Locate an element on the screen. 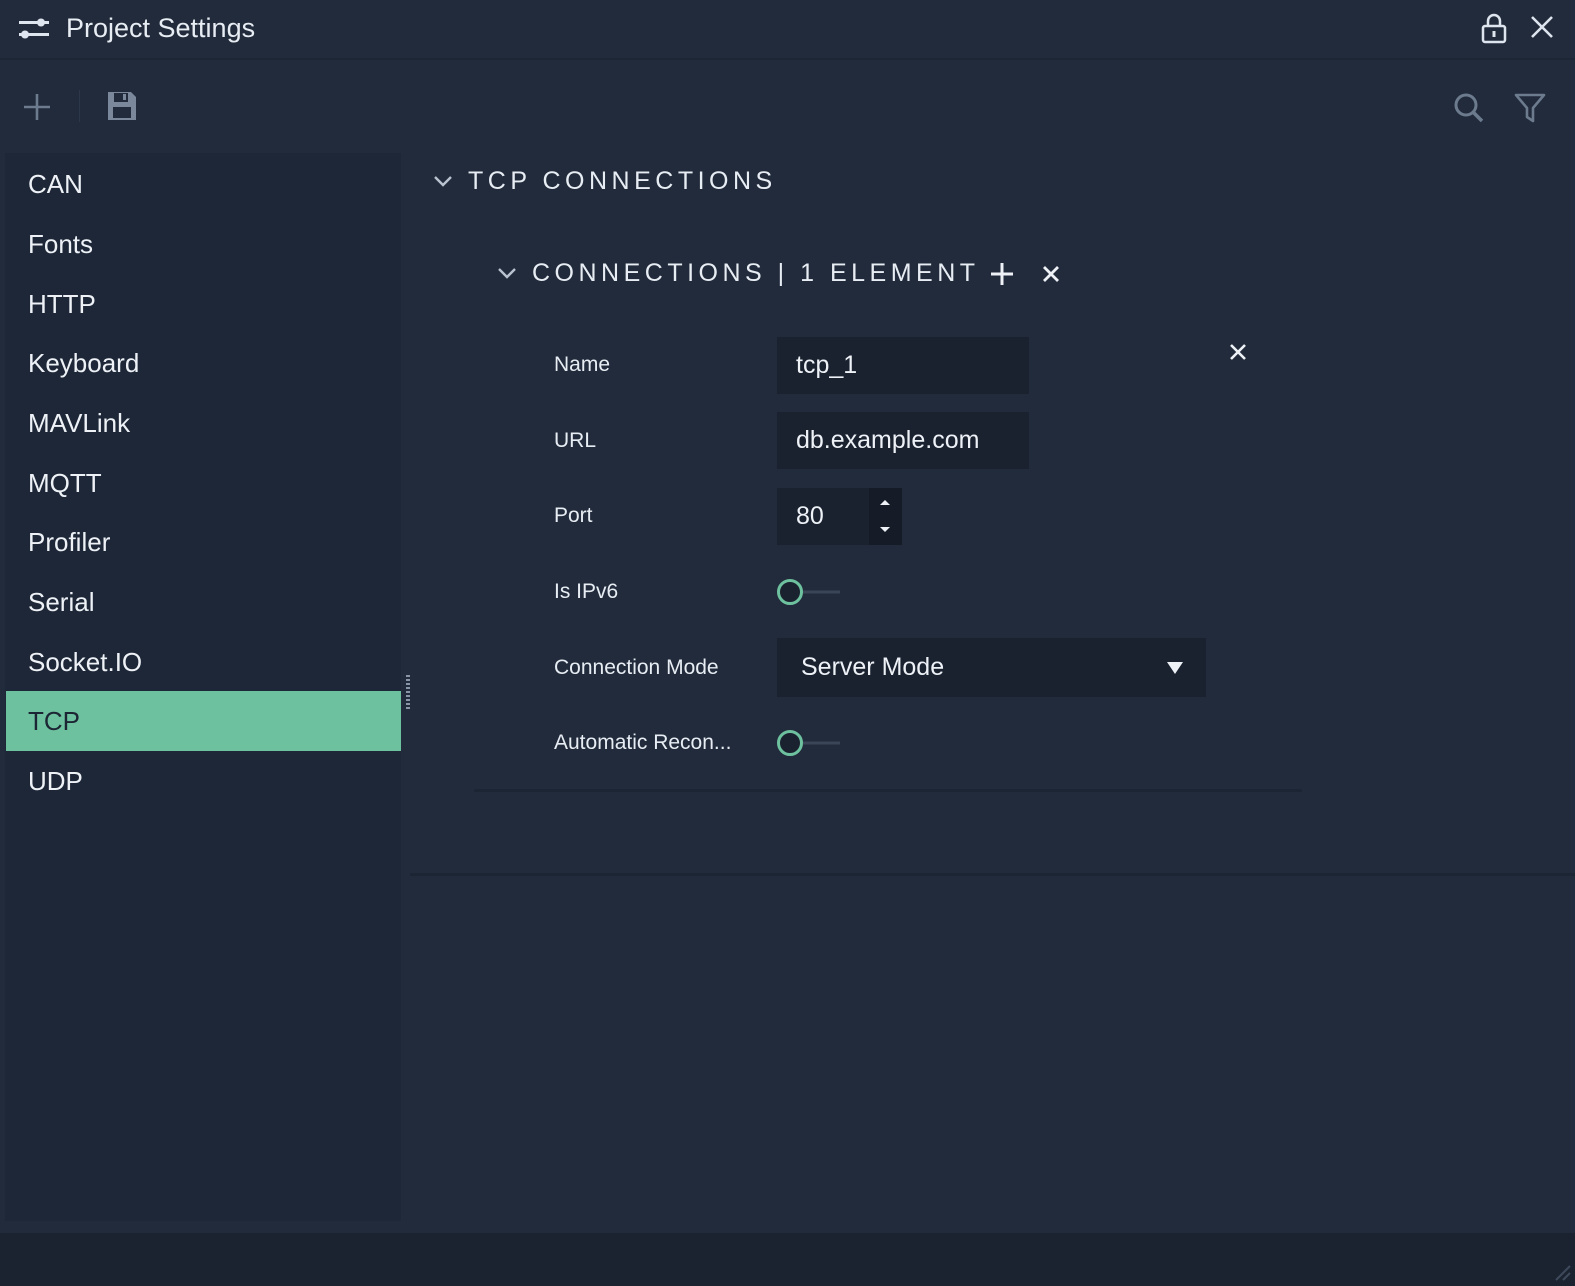 The width and height of the screenshot is (1575, 1286). name-label: Name is located at coordinates (582, 364).